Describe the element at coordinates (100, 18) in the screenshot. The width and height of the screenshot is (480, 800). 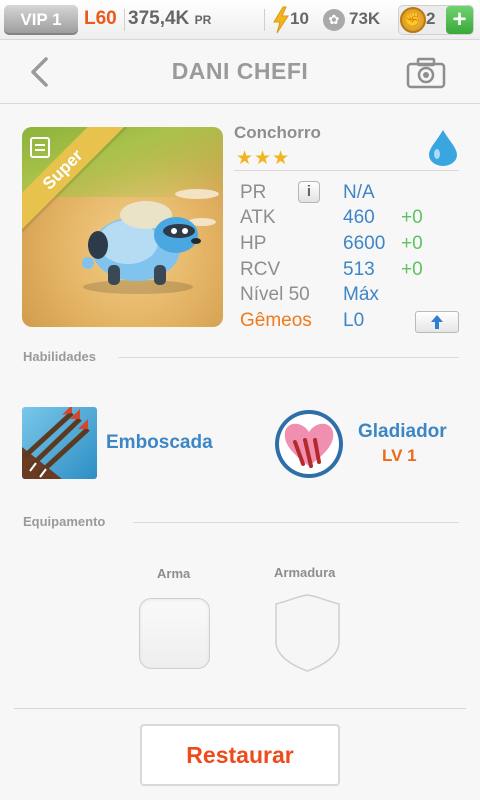
I see `player-level: L60` at that location.